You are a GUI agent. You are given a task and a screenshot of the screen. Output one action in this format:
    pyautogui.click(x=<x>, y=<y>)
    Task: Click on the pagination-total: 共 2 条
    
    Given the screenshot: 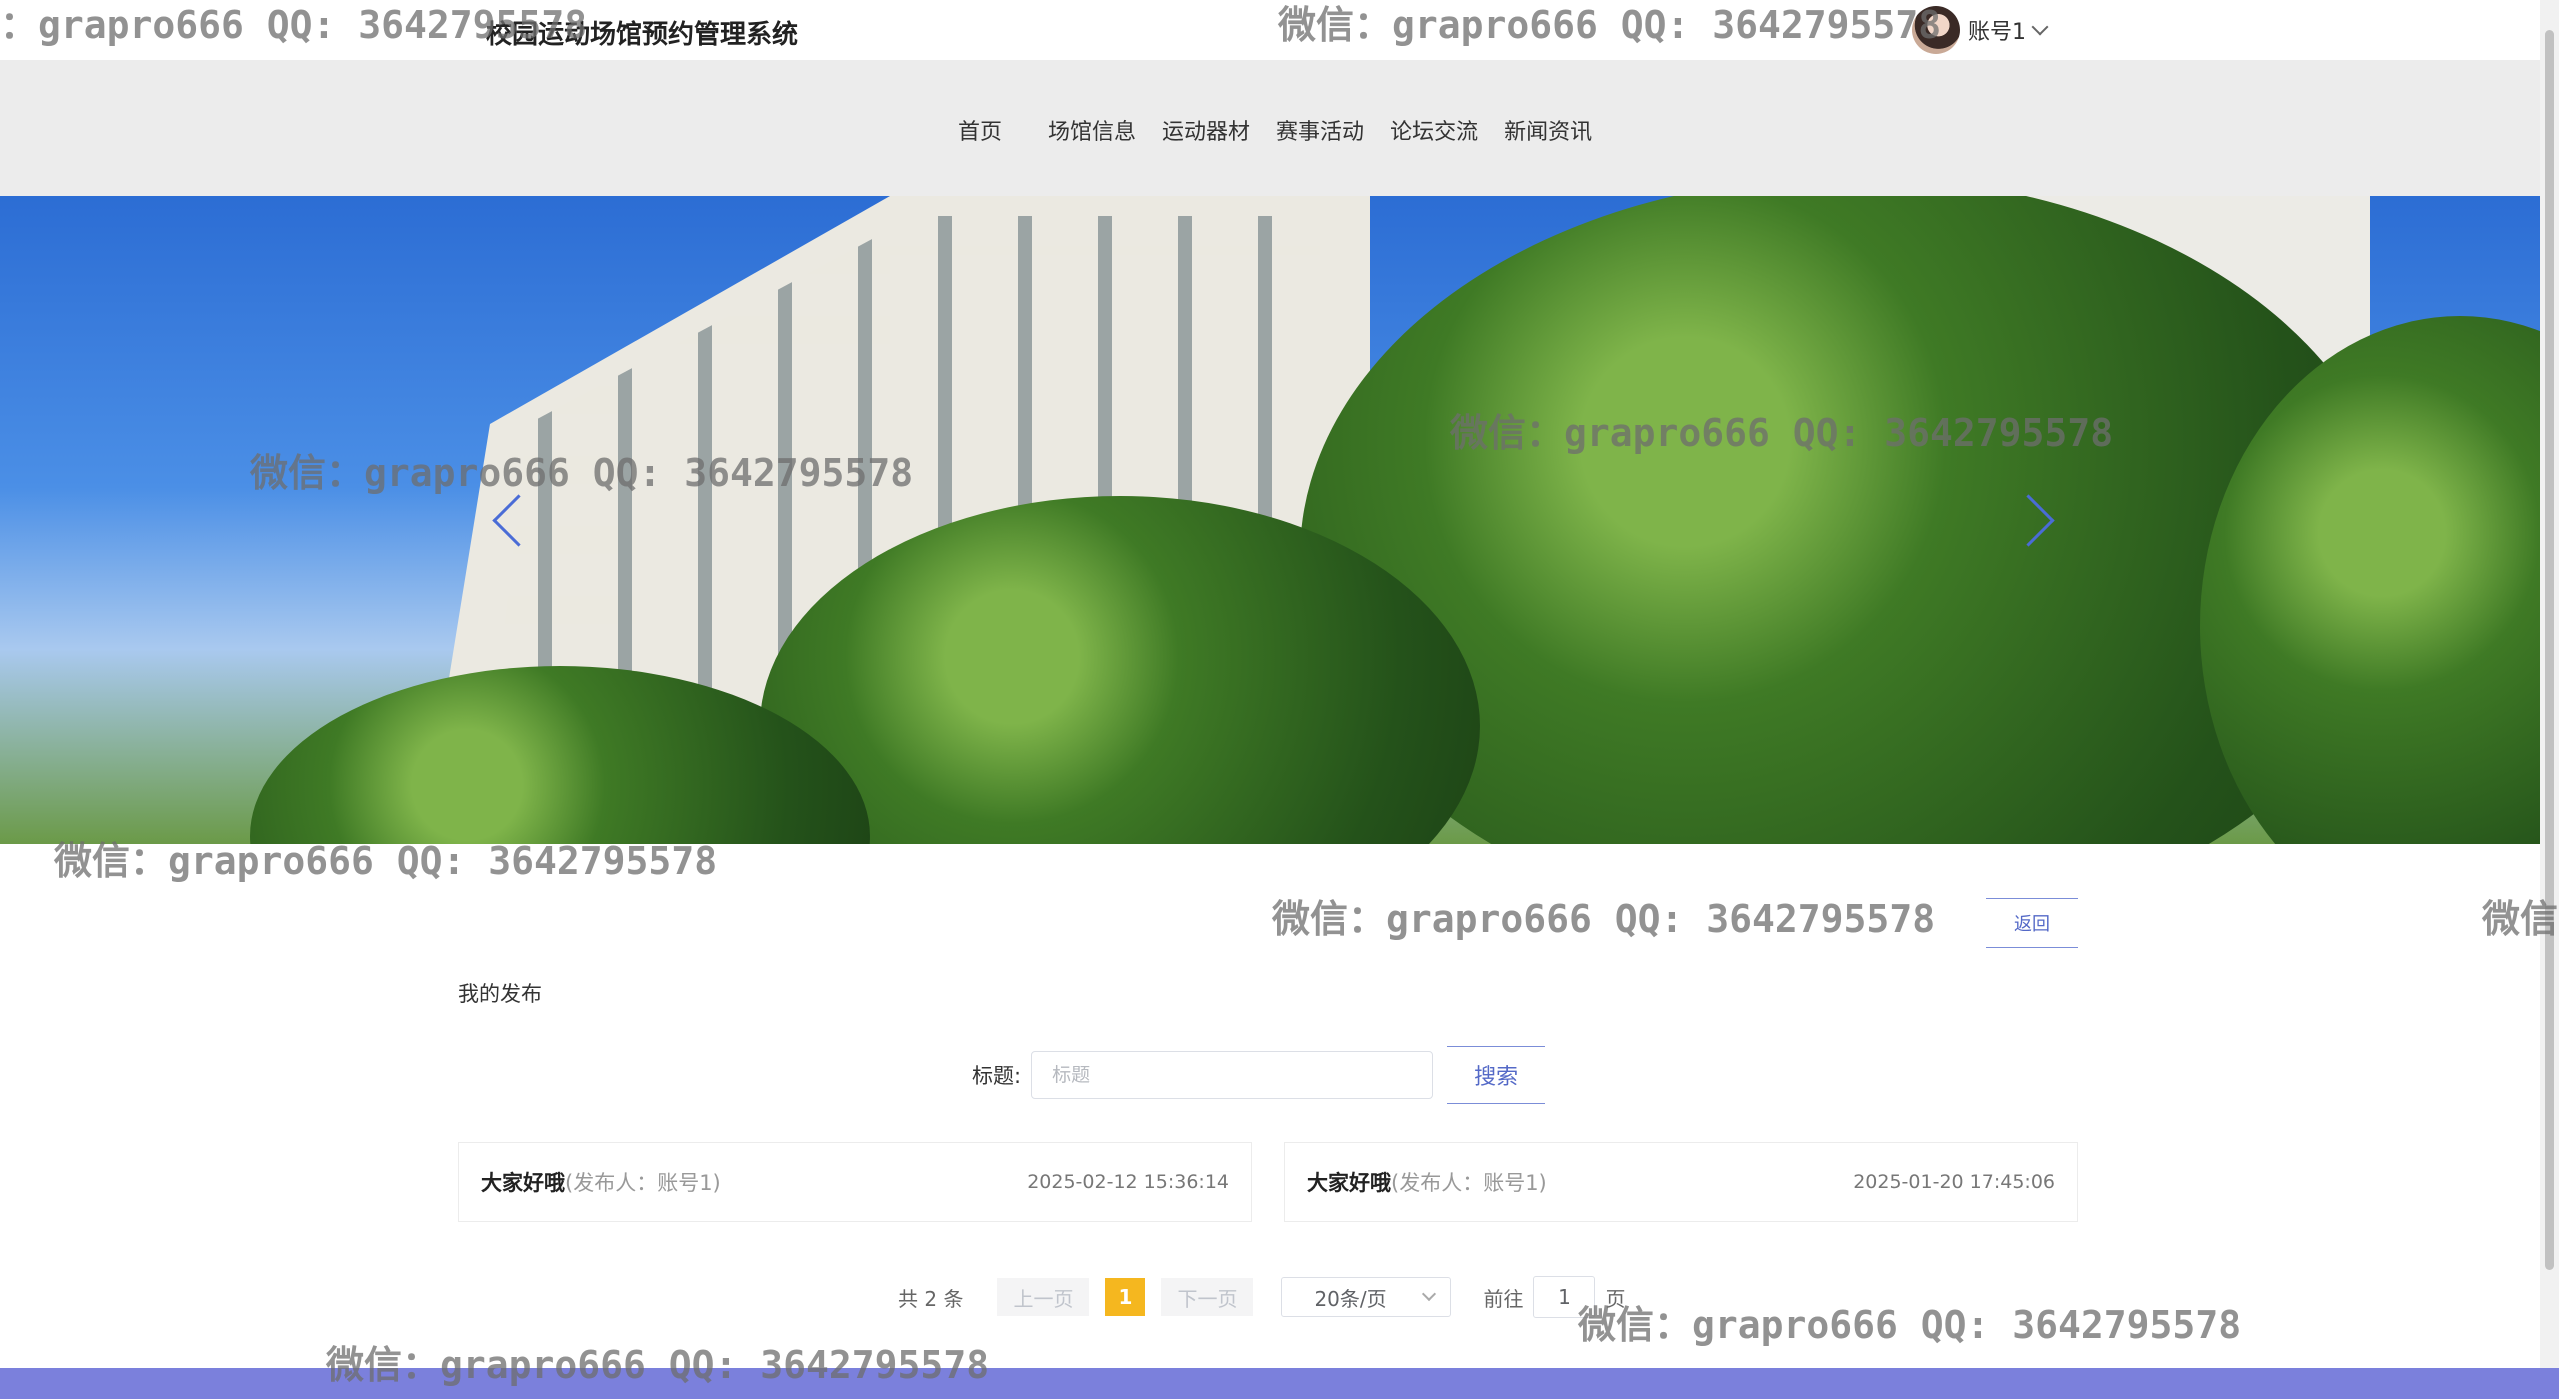 What is the action you would take?
    pyautogui.click(x=931, y=1298)
    